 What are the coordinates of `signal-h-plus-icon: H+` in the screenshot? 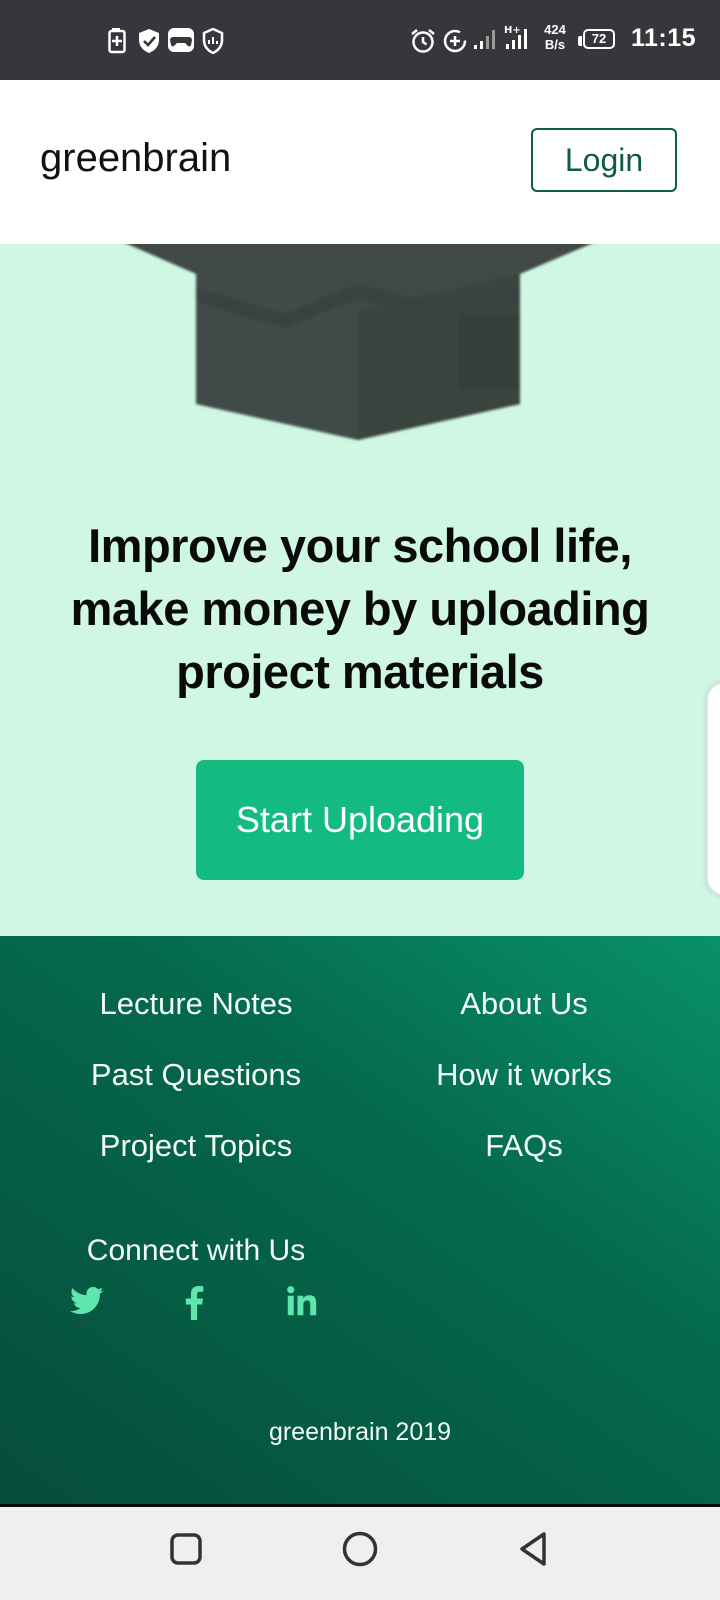 It's located at (515, 37).